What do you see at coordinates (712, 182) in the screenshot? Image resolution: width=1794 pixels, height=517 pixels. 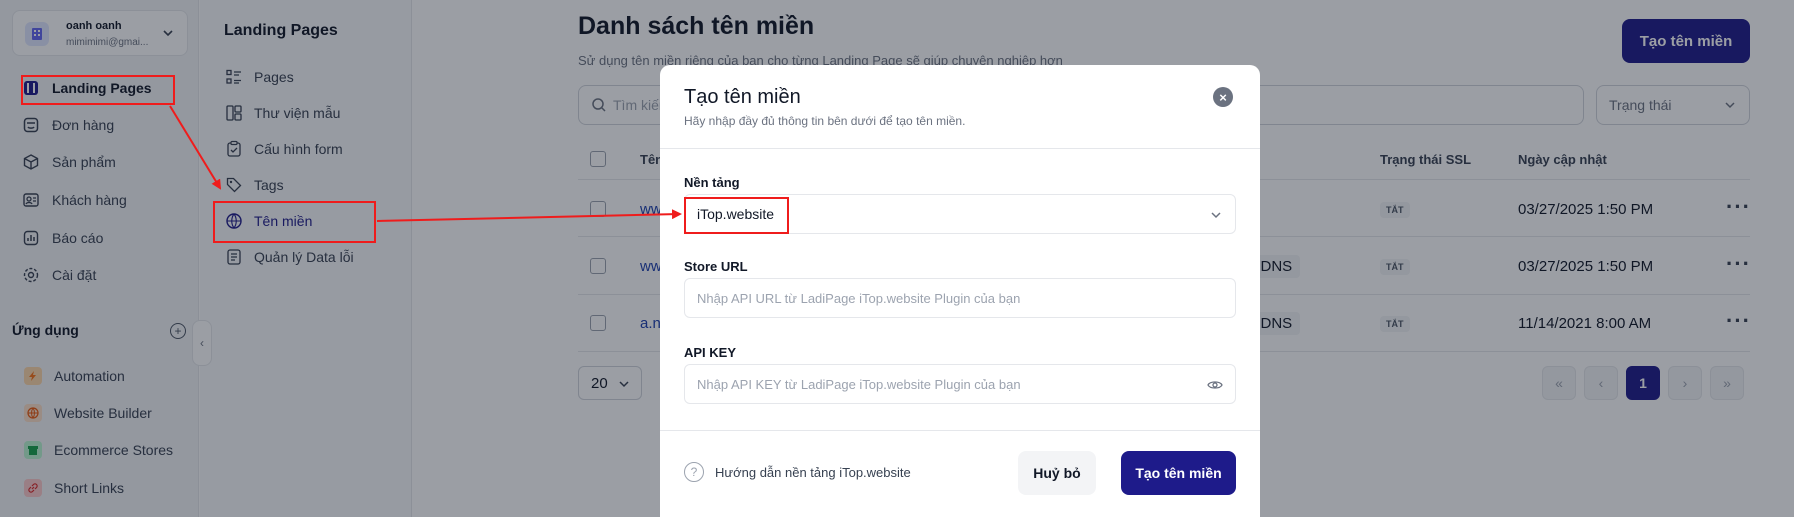 I see `platform-label: Nền tảng` at bounding box center [712, 182].